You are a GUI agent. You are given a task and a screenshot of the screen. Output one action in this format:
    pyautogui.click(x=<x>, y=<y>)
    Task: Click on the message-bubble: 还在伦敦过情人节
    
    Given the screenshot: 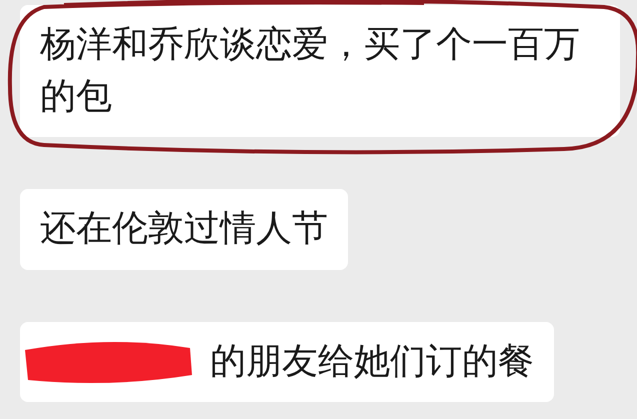 What is the action you would take?
    pyautogui.click(x=184, y=229)
    